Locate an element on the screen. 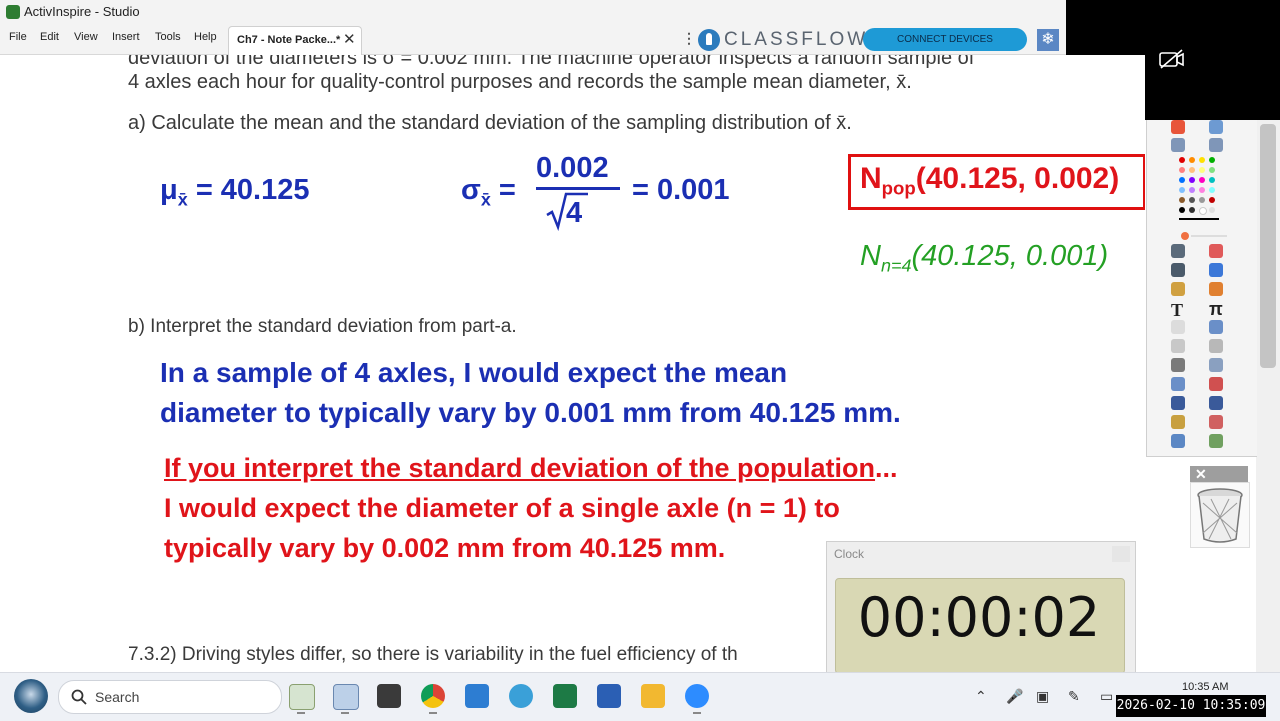 The image size is (1280, 721). eraser-icon is located at coordinates (1216, 251).